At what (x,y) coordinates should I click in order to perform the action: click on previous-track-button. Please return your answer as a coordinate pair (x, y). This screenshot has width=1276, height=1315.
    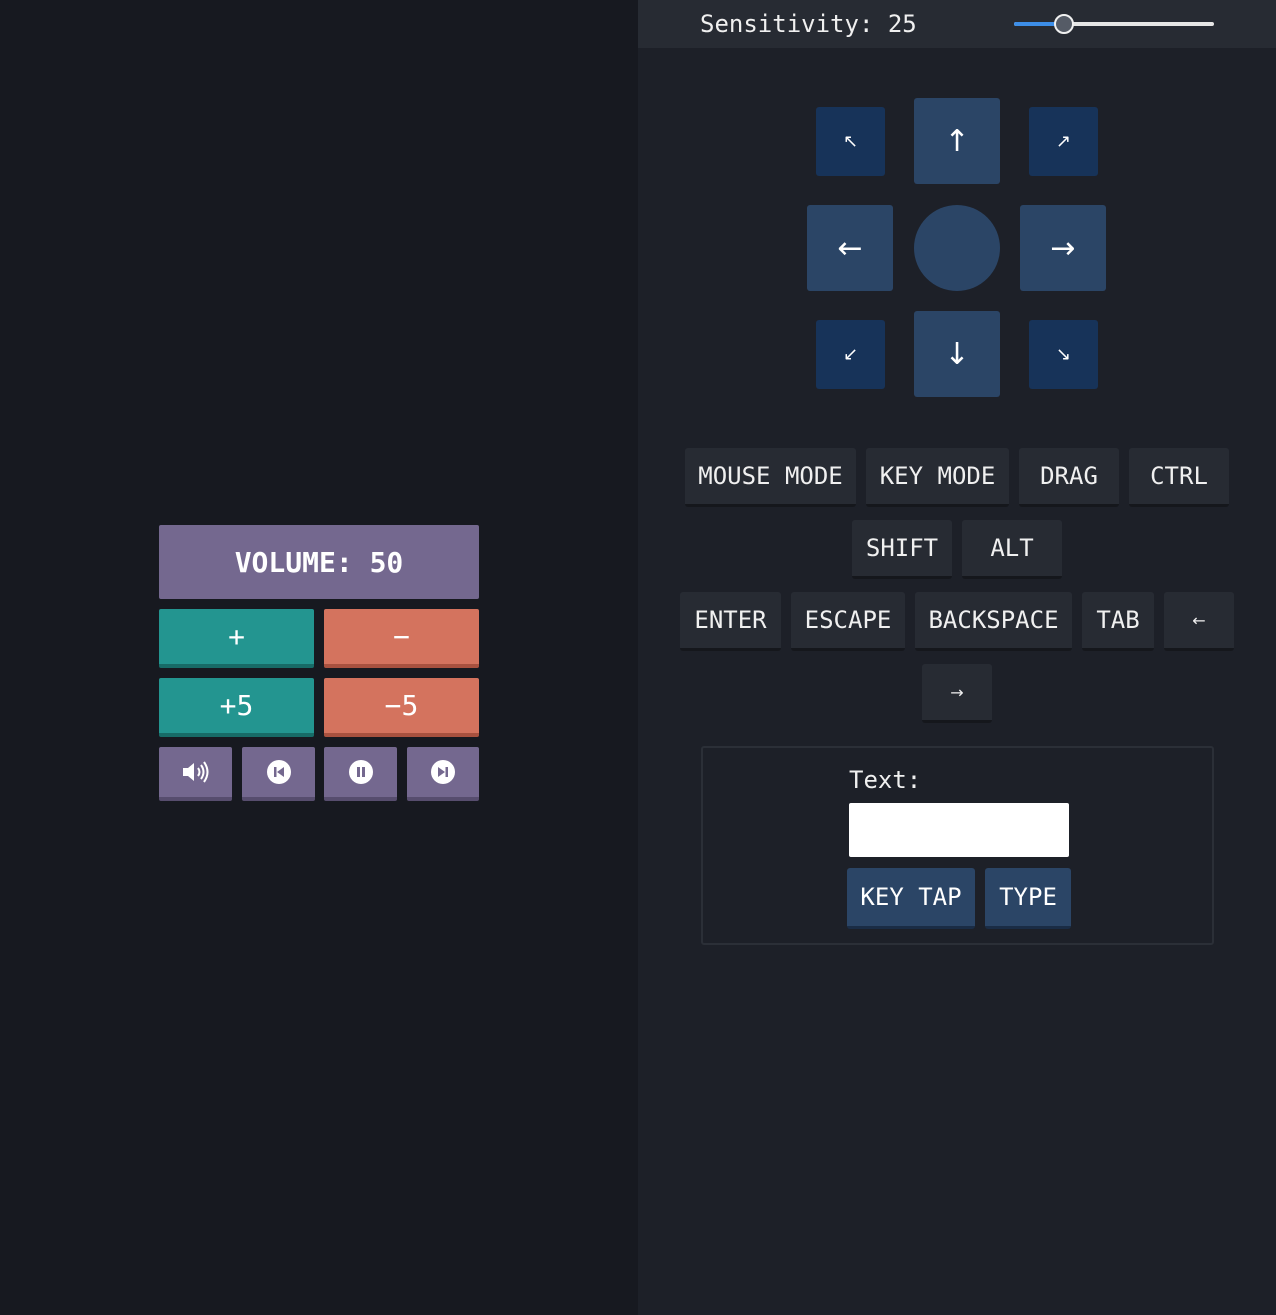
    Looking at the image, I should click on (278, 774).